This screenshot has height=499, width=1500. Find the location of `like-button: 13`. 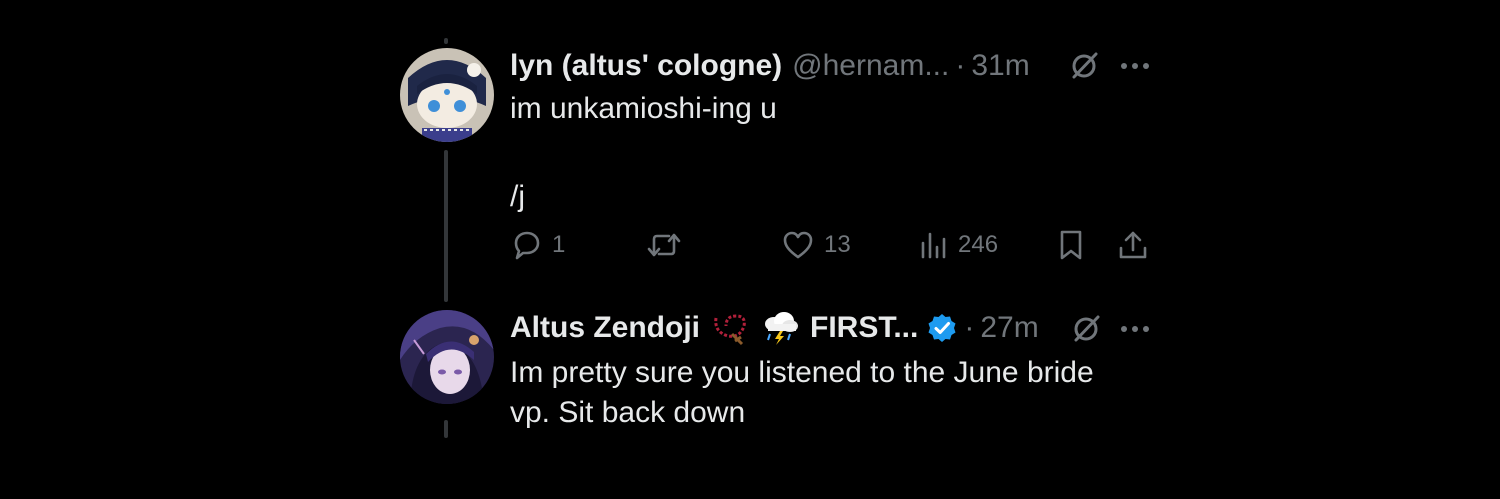

like-button: 13 is located at coordinates (816, 245).